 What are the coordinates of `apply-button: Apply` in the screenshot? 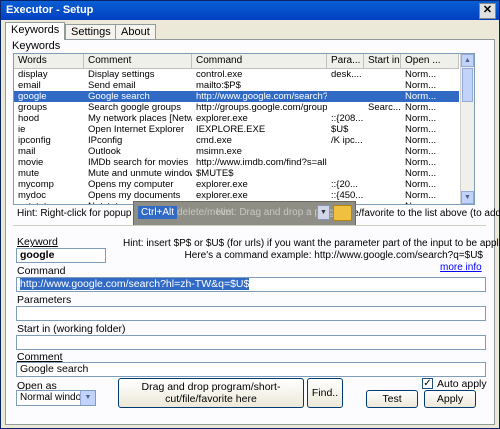 It's located at (450, 399).